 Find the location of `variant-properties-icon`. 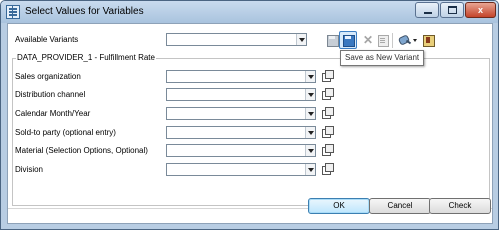

variant-properties-icon is located at coordinates (383, 40).